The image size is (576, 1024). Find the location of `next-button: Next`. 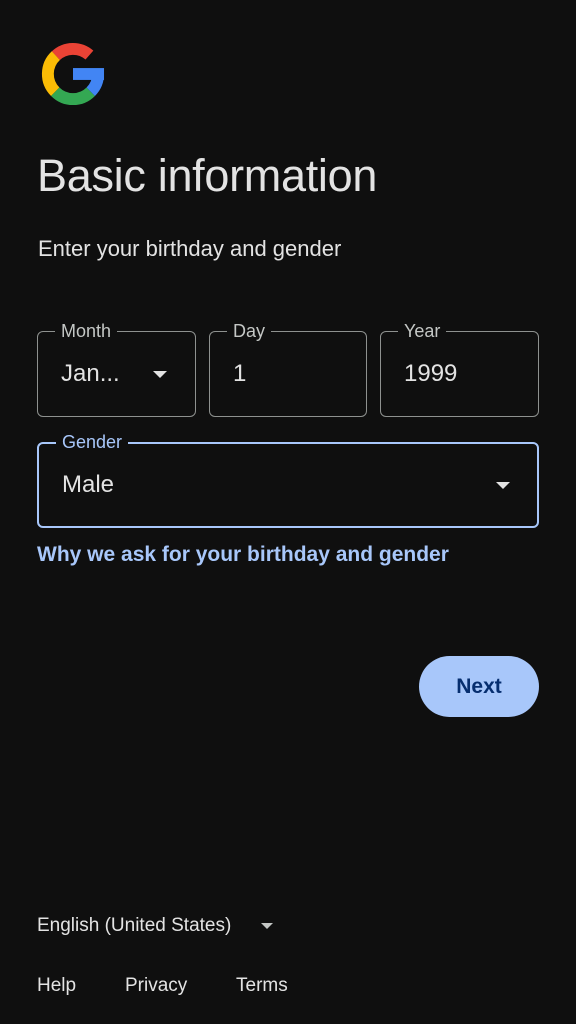

next-button: Next is located at coordinates (479, 686).